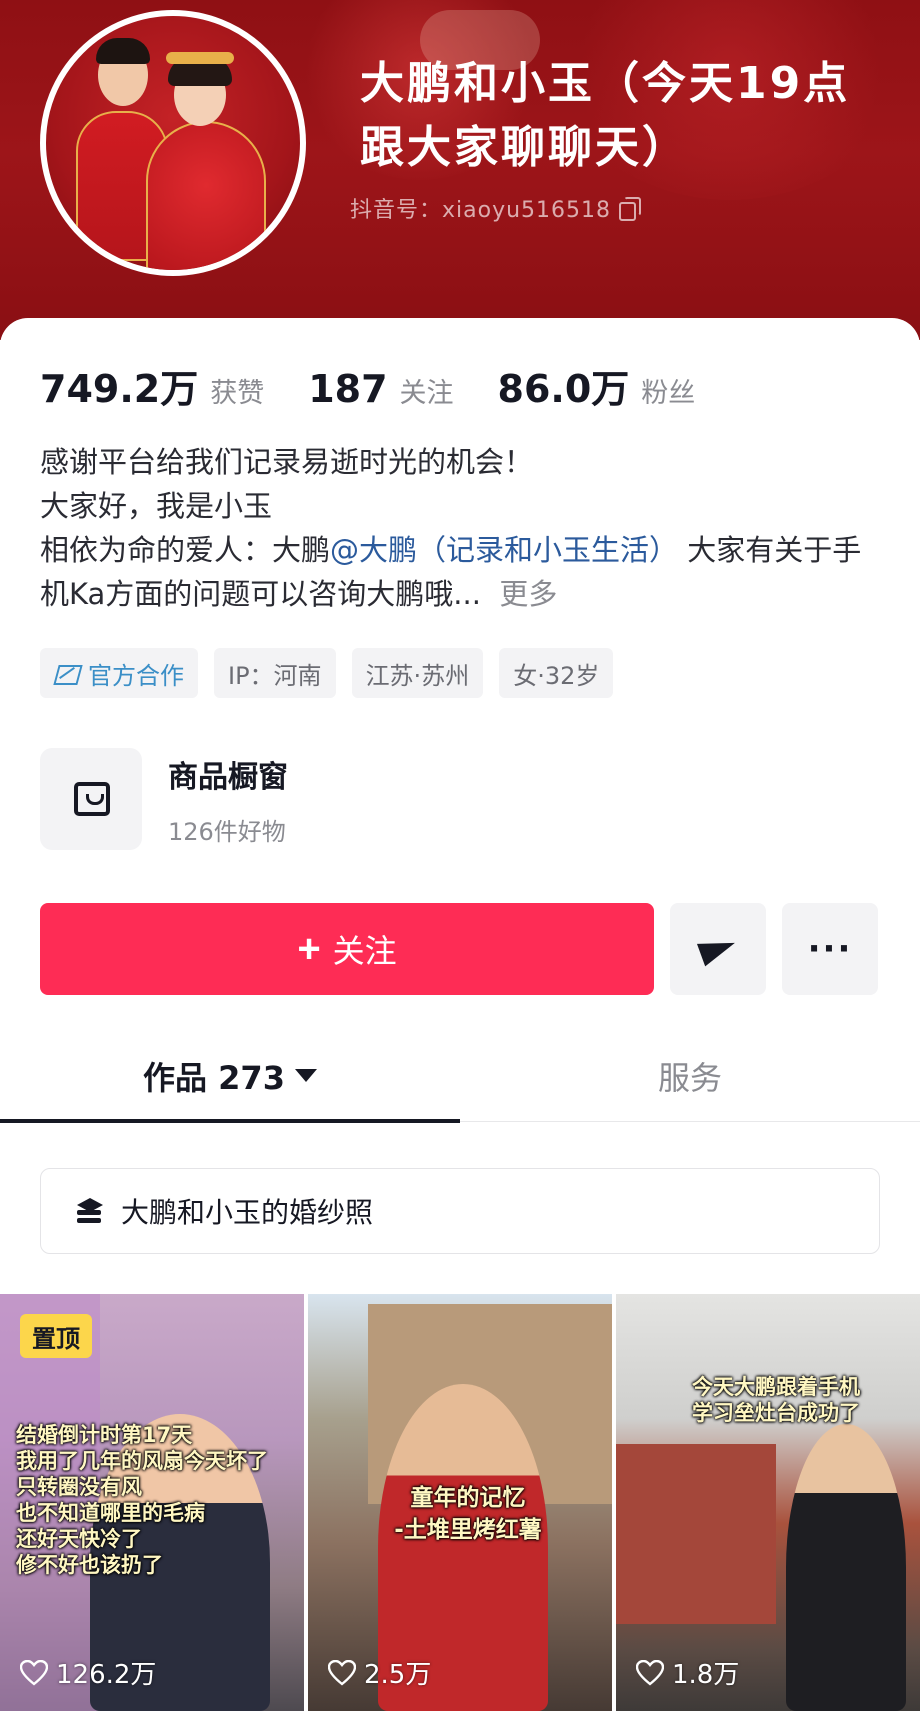 This screenshot has width=920, height=1711. What do you see at coordinates (106, 1675) in the screenshot?
I see `video-likes-count: 126.2万` at bounding box center [106, 1675].